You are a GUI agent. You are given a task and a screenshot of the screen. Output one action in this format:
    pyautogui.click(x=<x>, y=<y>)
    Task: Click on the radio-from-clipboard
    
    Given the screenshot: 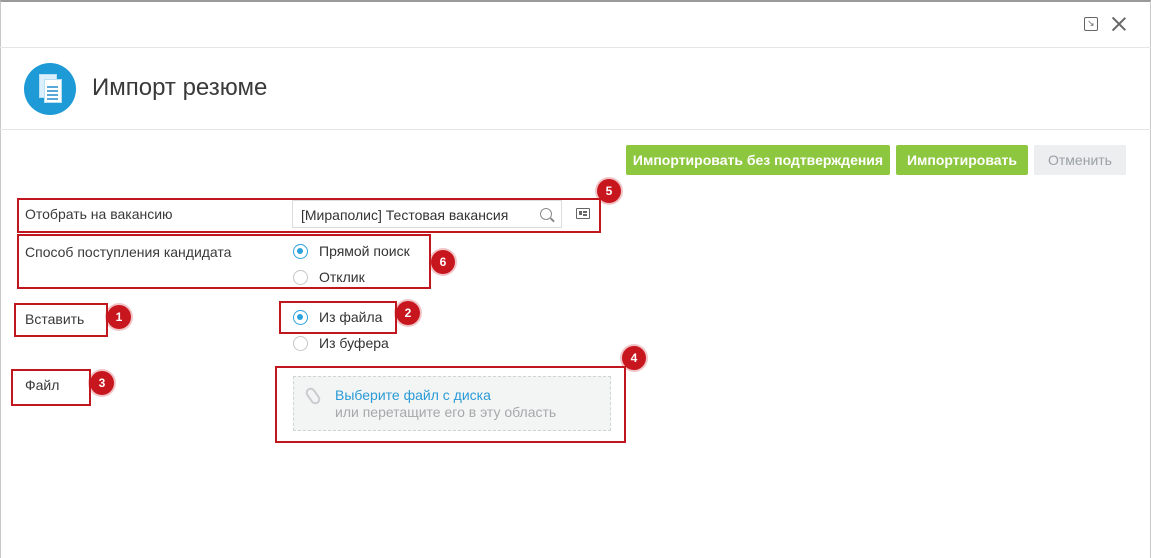 What is the action you would take?
    pyautogui.click(x=300, y=343)
    